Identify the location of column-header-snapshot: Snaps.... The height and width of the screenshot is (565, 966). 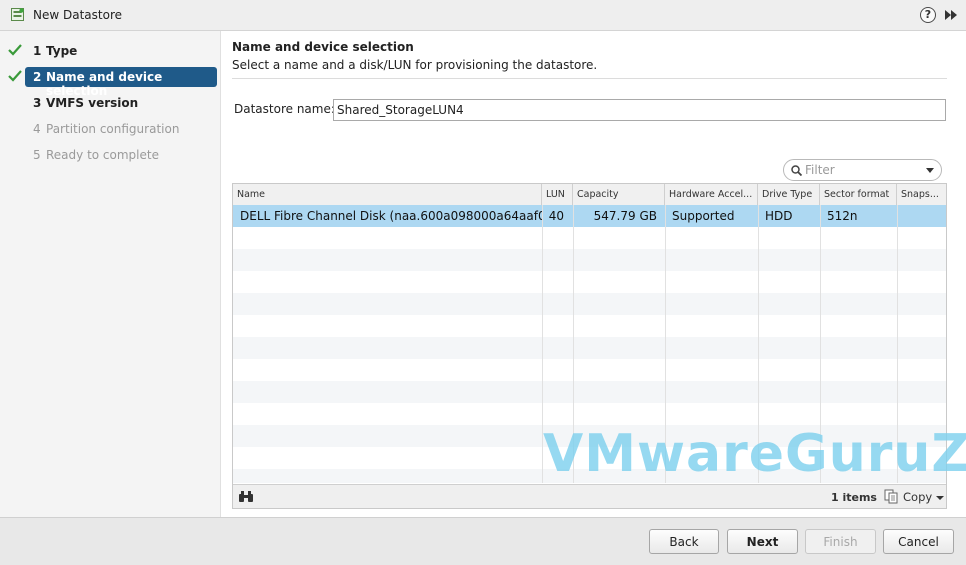
(921, 194).